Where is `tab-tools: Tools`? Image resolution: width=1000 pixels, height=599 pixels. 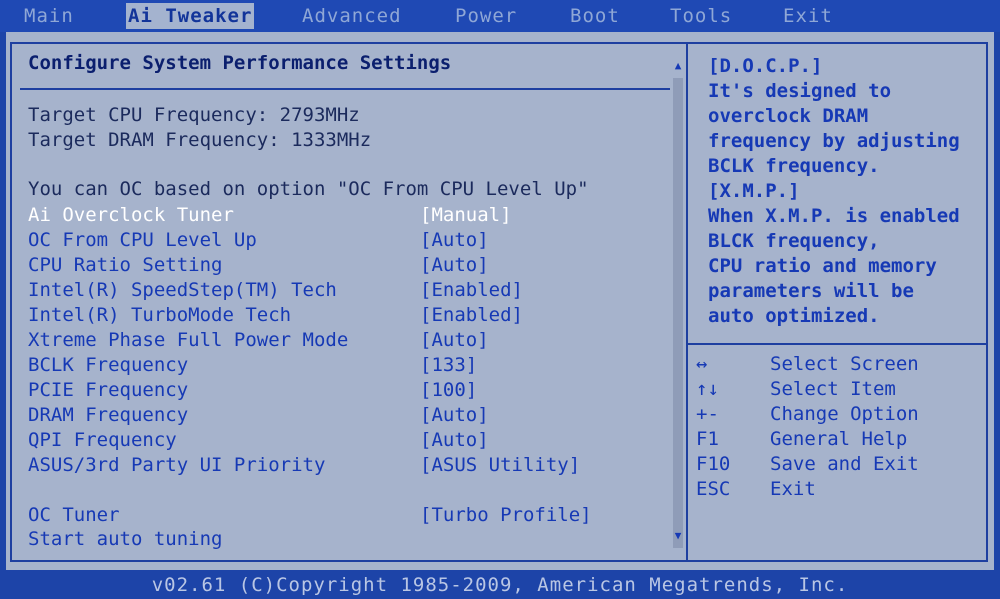
tab-tools: Tools is located at coordinates (701, 16).